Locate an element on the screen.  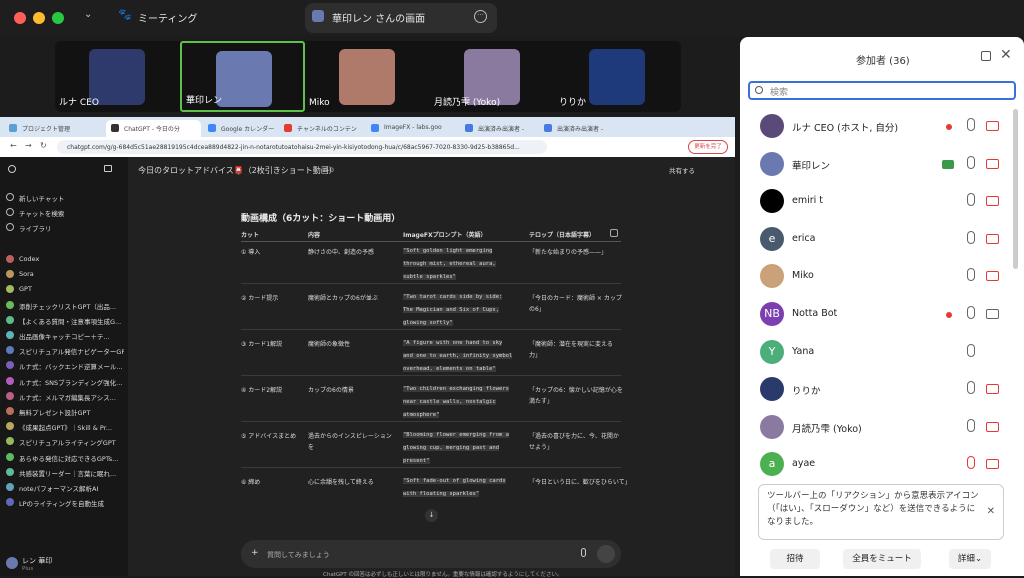
camera-icon is located at coordinates (992, 314).